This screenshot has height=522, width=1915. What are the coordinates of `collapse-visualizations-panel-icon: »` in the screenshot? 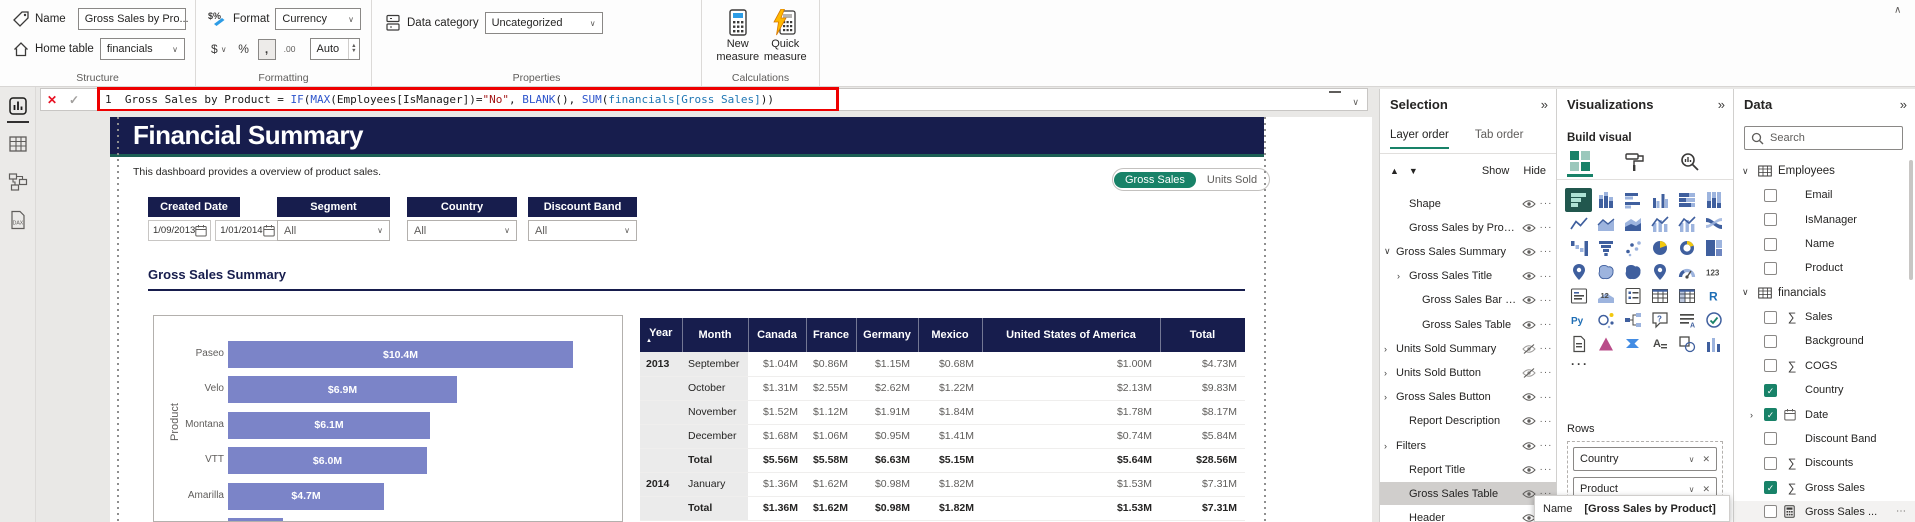 It's located at (1721, 104).